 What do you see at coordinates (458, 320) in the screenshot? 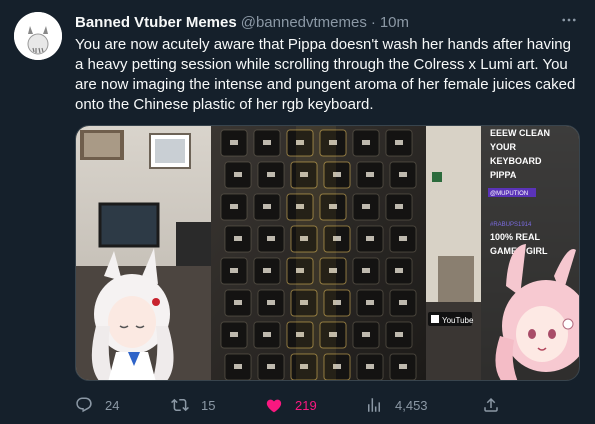
I see `youtube-label: YouTube` at bounding box center [458, 320].